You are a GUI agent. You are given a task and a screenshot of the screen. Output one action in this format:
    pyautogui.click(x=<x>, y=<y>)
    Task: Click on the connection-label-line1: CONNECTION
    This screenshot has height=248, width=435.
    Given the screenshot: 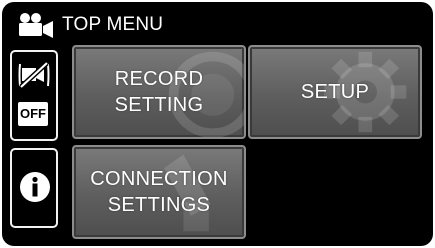 What is the action you would take?
    pyautogui.click(x=159, y=179)
    